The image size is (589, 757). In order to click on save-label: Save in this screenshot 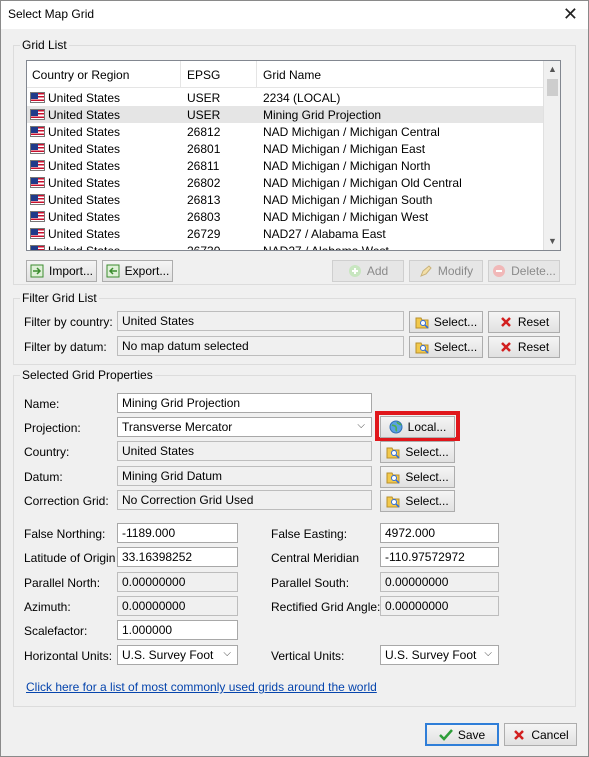, I will do `click(471, 734)`.